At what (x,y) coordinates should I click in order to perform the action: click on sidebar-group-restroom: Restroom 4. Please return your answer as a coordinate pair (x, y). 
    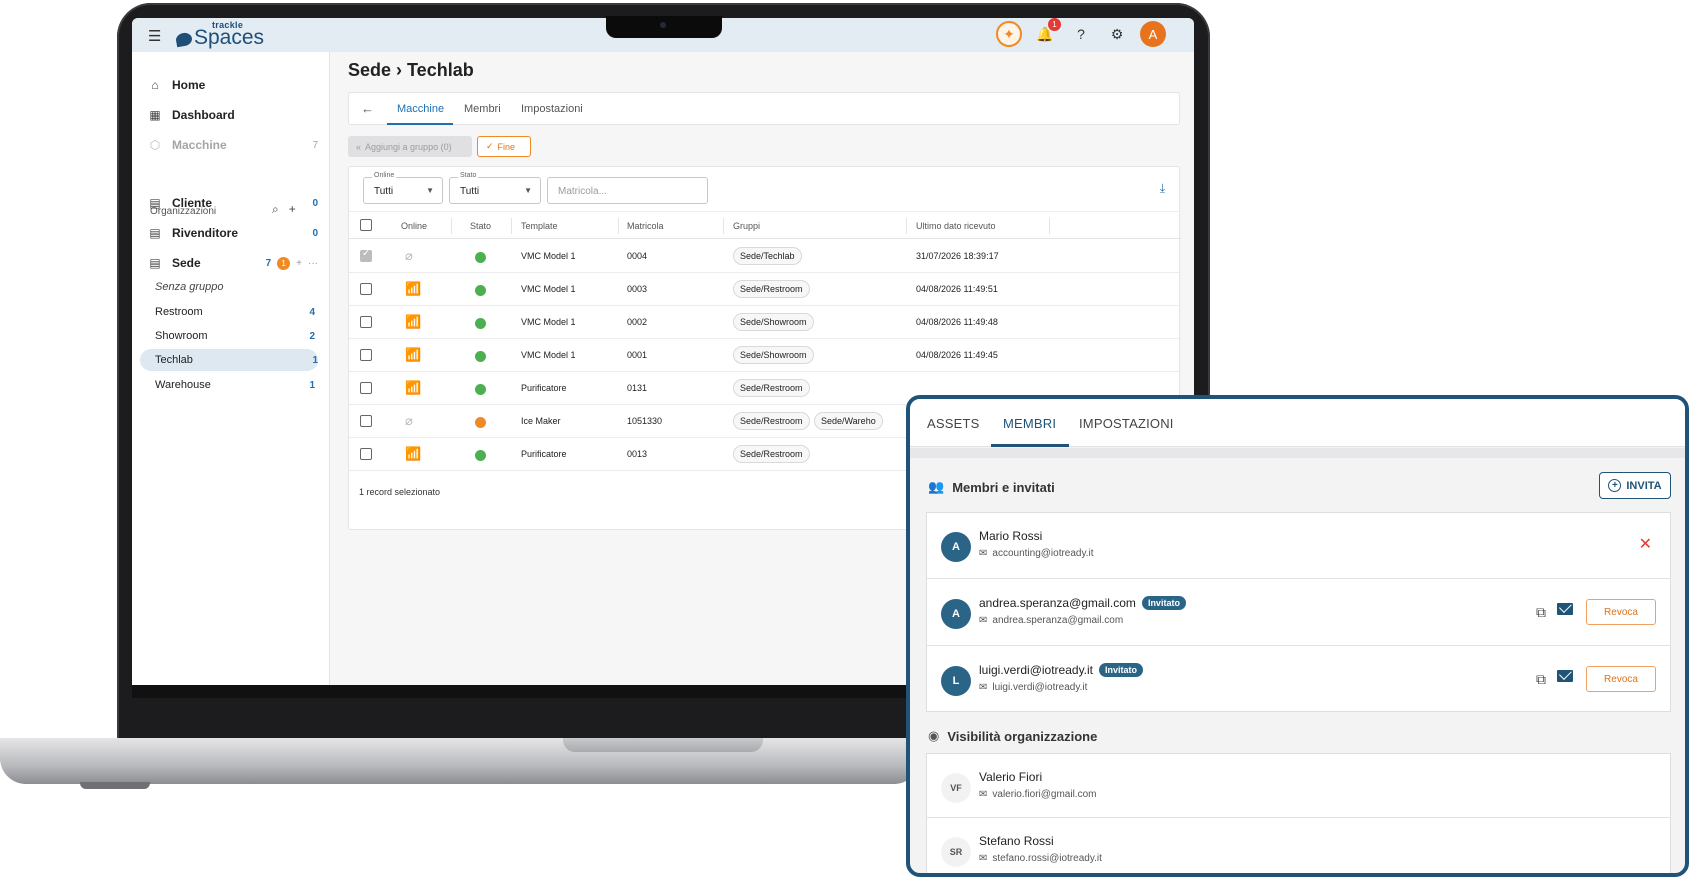
    Looking at the image, I should click on (235, 312).